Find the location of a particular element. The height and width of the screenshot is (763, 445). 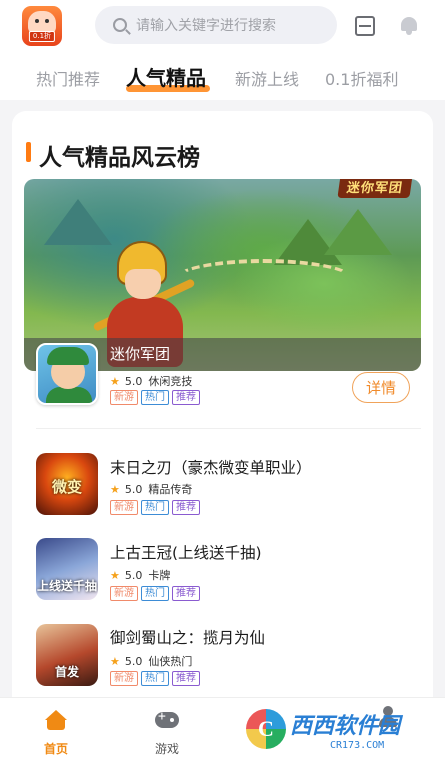

gamepad-icon is located at coordinates (167, 718).